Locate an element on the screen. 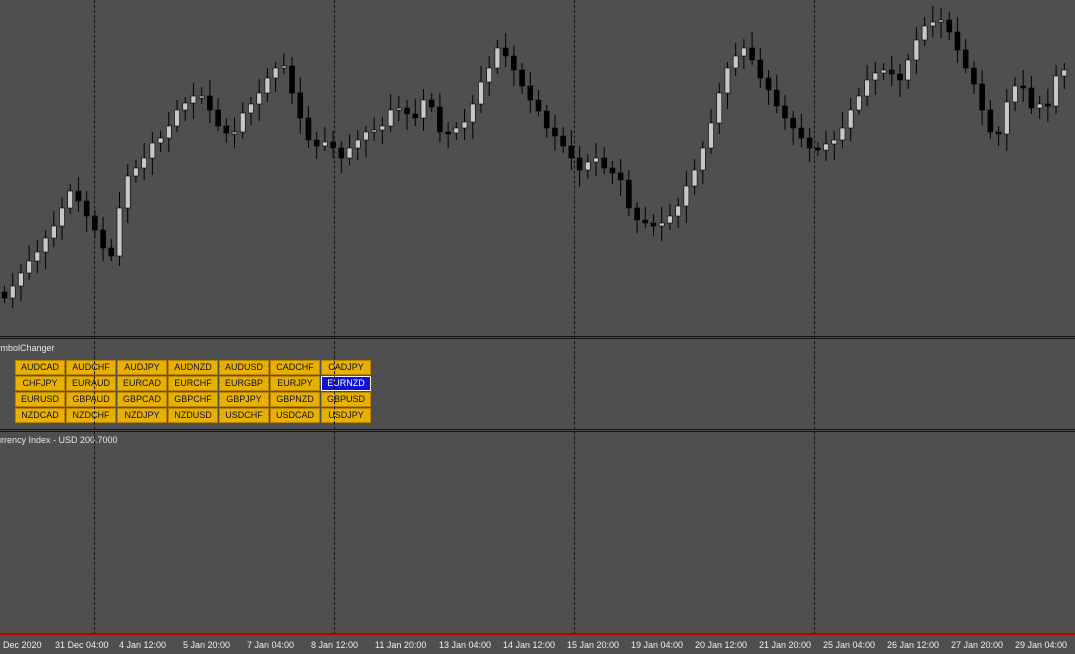 The width and height of the screenshot is (1075, 654). time-axis-label: Dec 2020 is located at coordinates (22, 645).